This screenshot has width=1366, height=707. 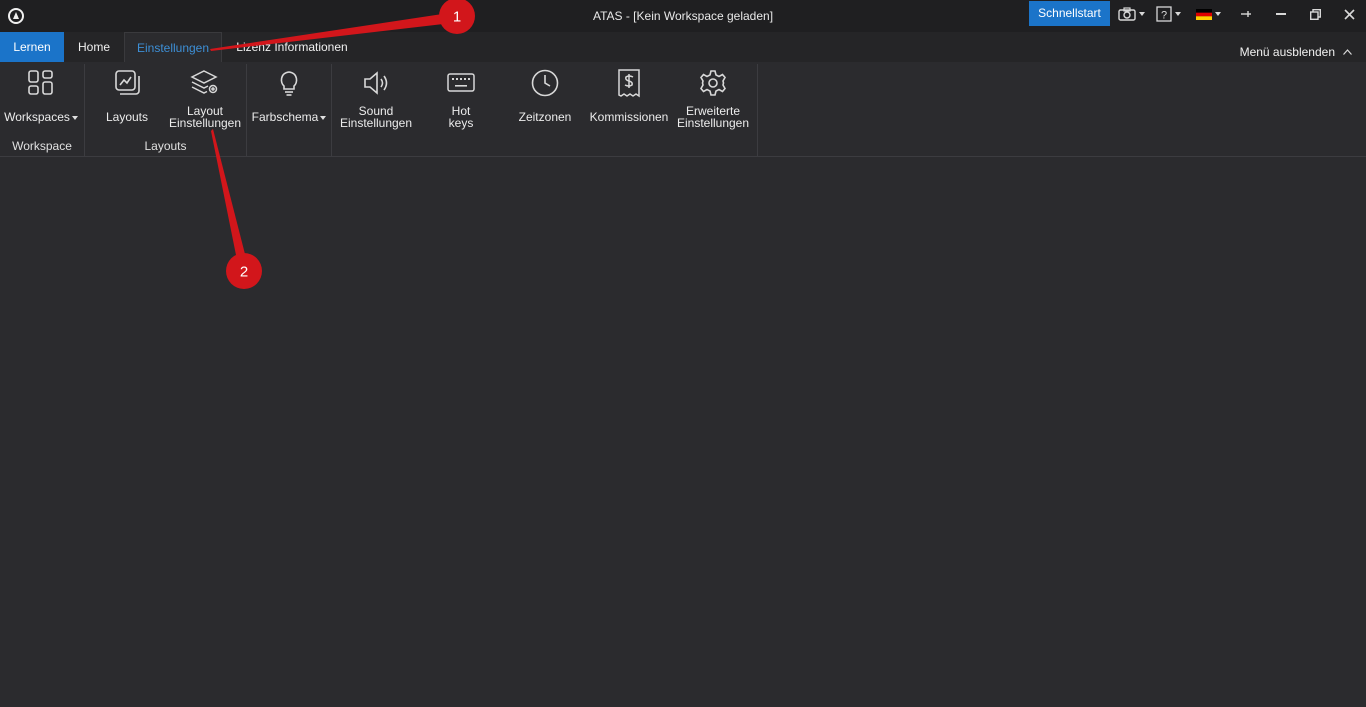 I want to click on annotation-marker-1-label: 1, so click(x=457, y=17).